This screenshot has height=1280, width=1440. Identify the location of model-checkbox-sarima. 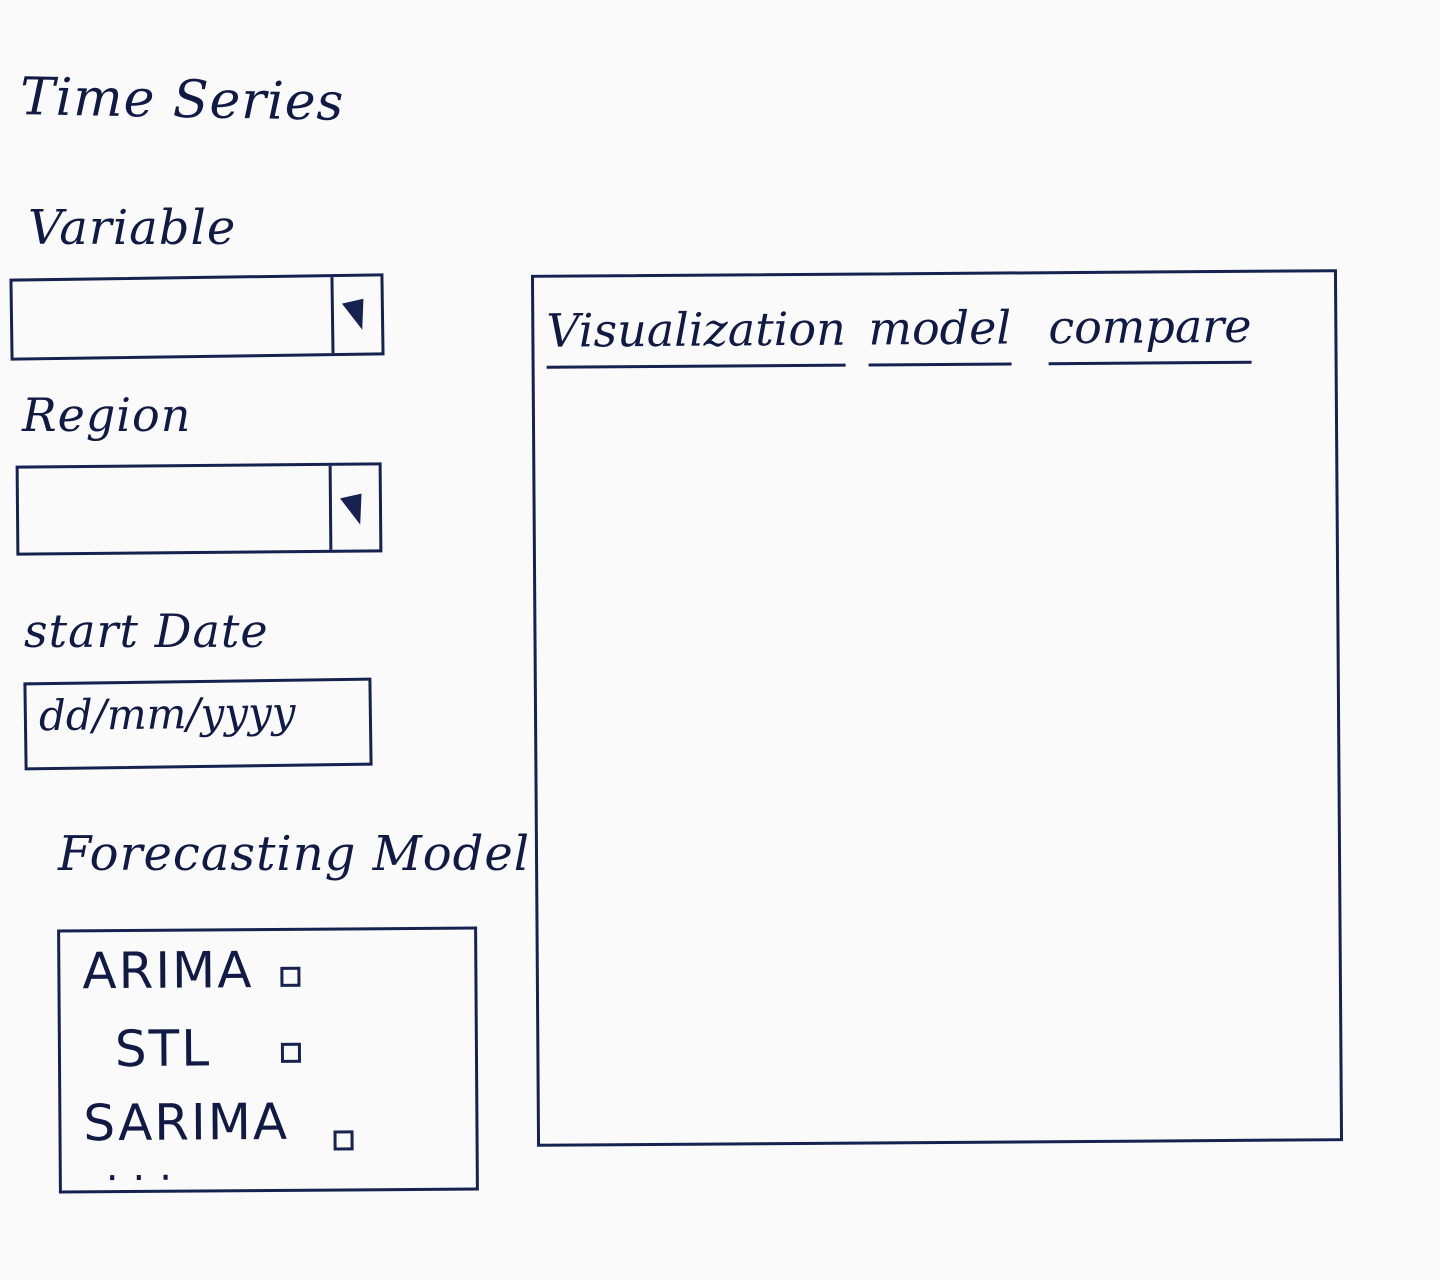
(343, 1140).